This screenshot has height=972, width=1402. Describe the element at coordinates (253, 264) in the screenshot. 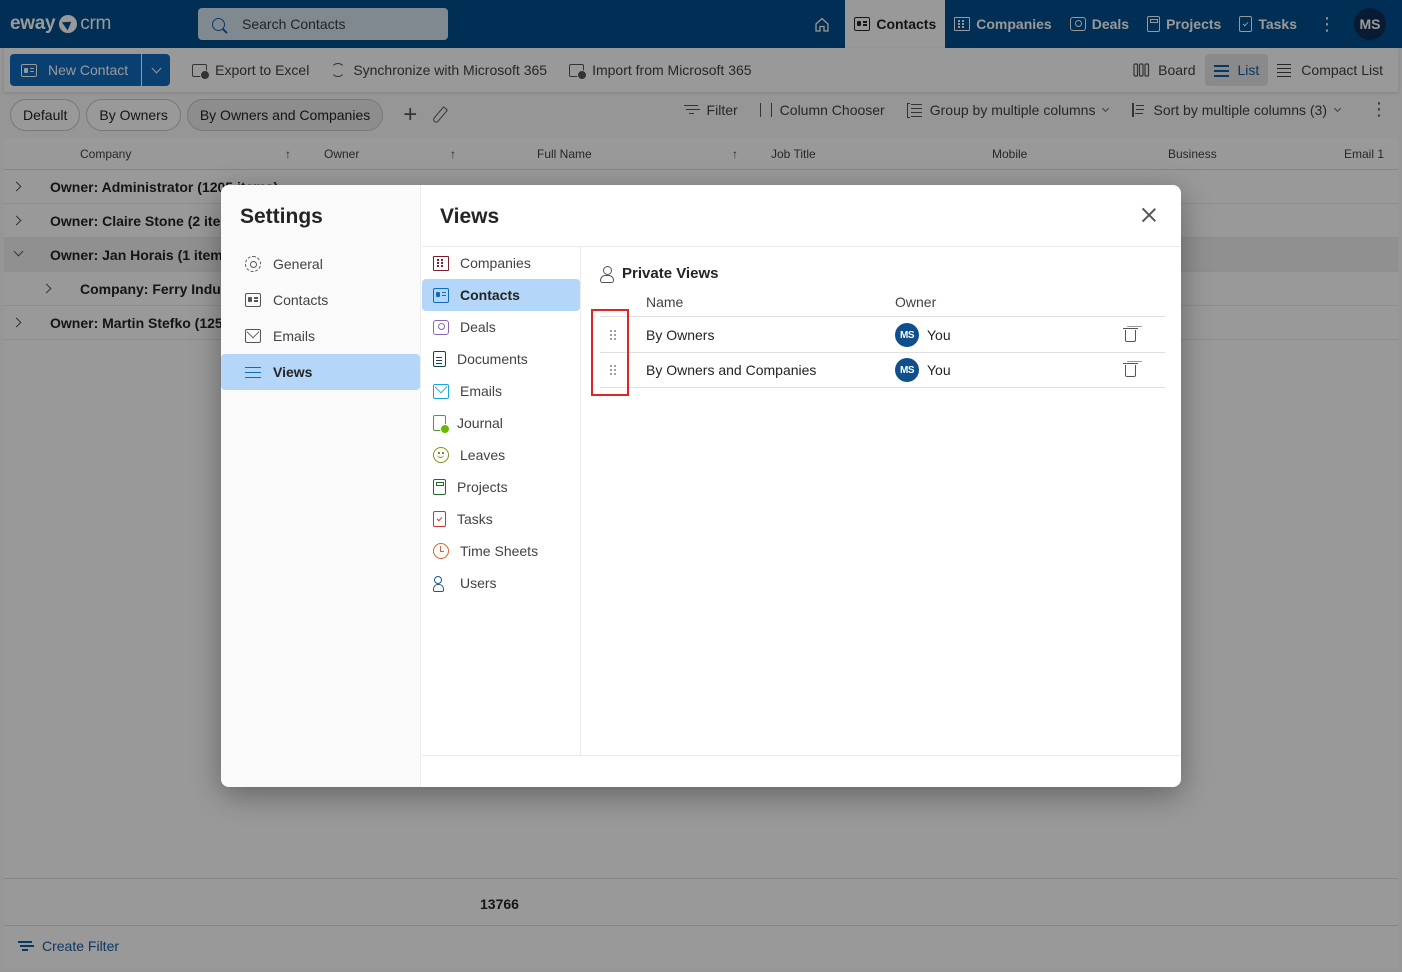

I see `gear-icon` at that location.